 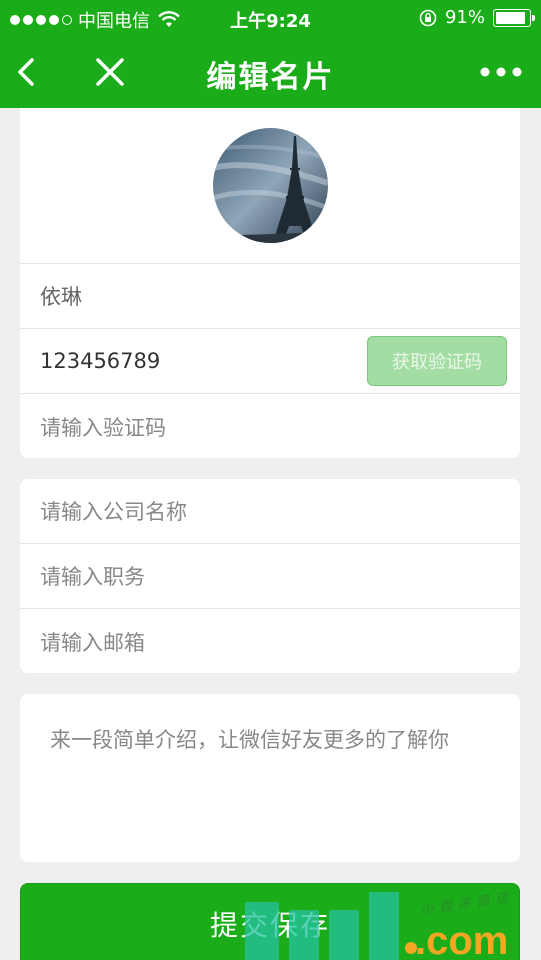 I want to click on code-field: 请输入验证码, so click(x=270, y=426).